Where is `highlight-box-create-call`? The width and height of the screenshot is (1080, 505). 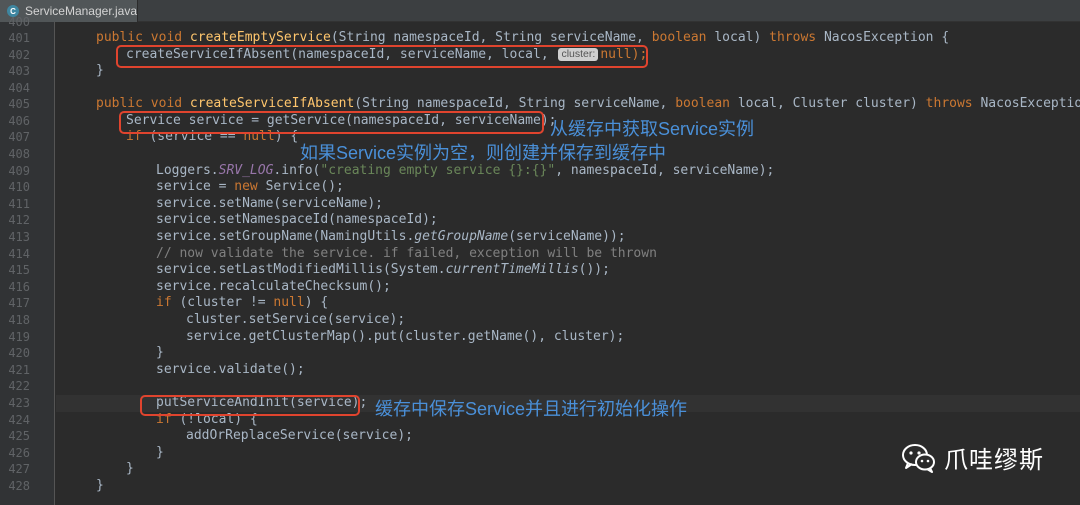 highlight-box-create-call is located at coordinates (382, 56).